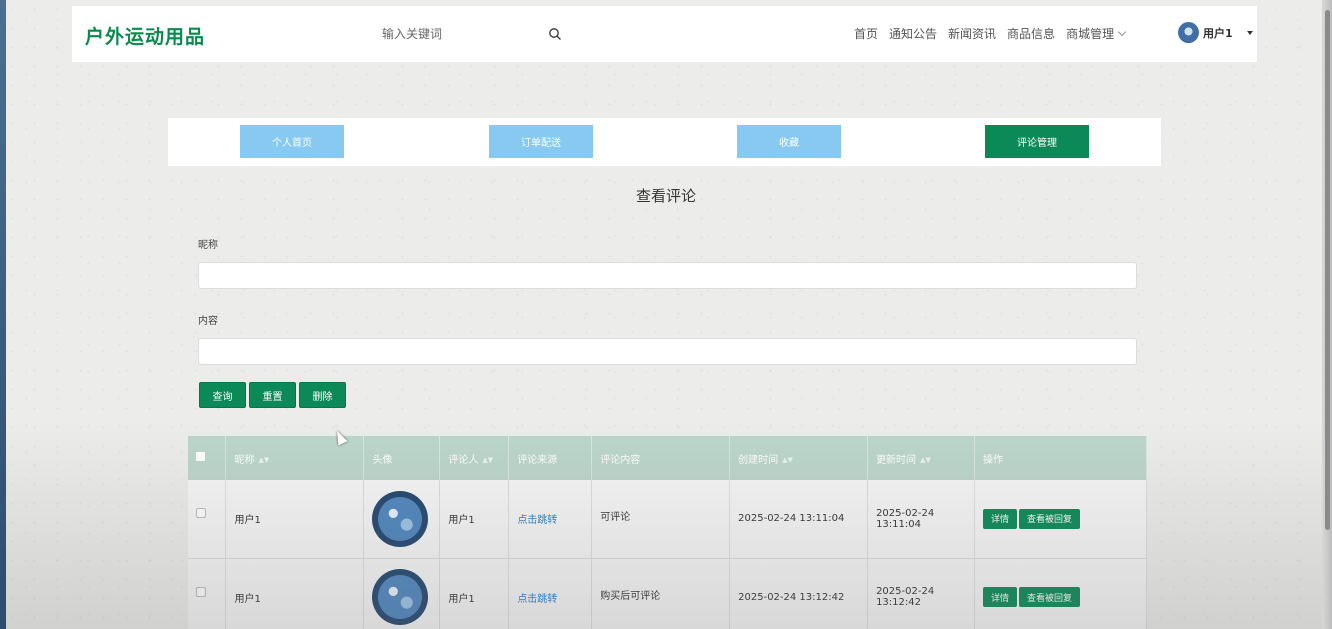 The width and height of the screenshot is (1332, 629). What do you see at coordinates (896, 460) in the screenshot?
I see `header-updated-label: 更新时间` at bounding box center [896, 460].